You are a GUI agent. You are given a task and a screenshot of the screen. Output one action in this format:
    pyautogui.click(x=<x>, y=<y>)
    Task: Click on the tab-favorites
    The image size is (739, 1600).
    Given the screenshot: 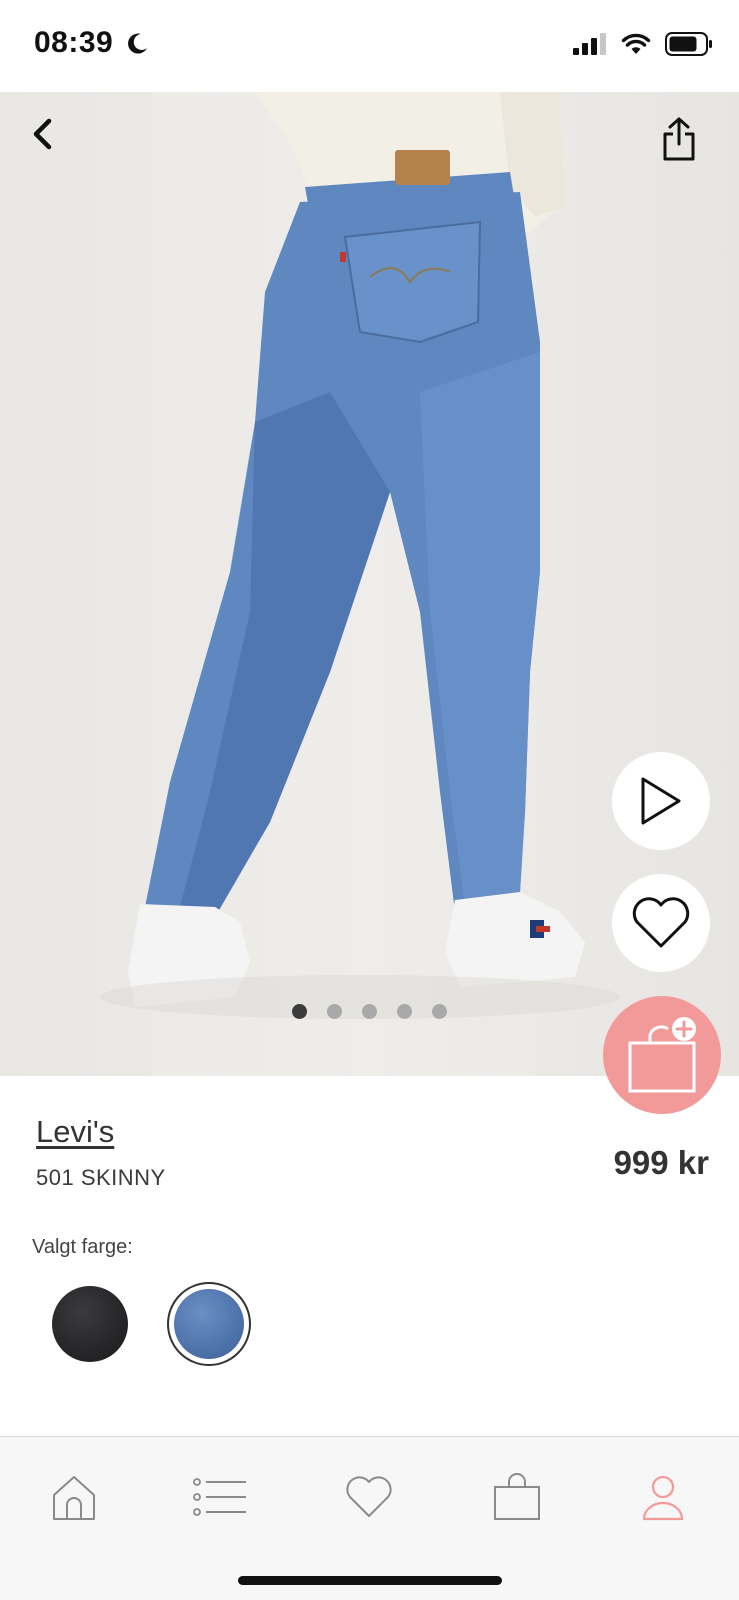 What is the action you would take?
    pyautogui.click(x=369, y=1497)
    